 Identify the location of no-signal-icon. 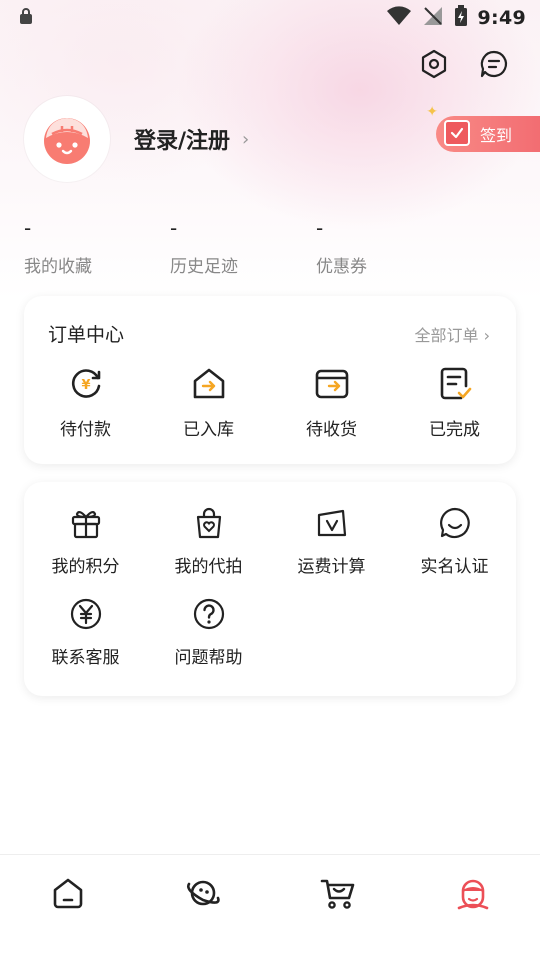
(433, 18).